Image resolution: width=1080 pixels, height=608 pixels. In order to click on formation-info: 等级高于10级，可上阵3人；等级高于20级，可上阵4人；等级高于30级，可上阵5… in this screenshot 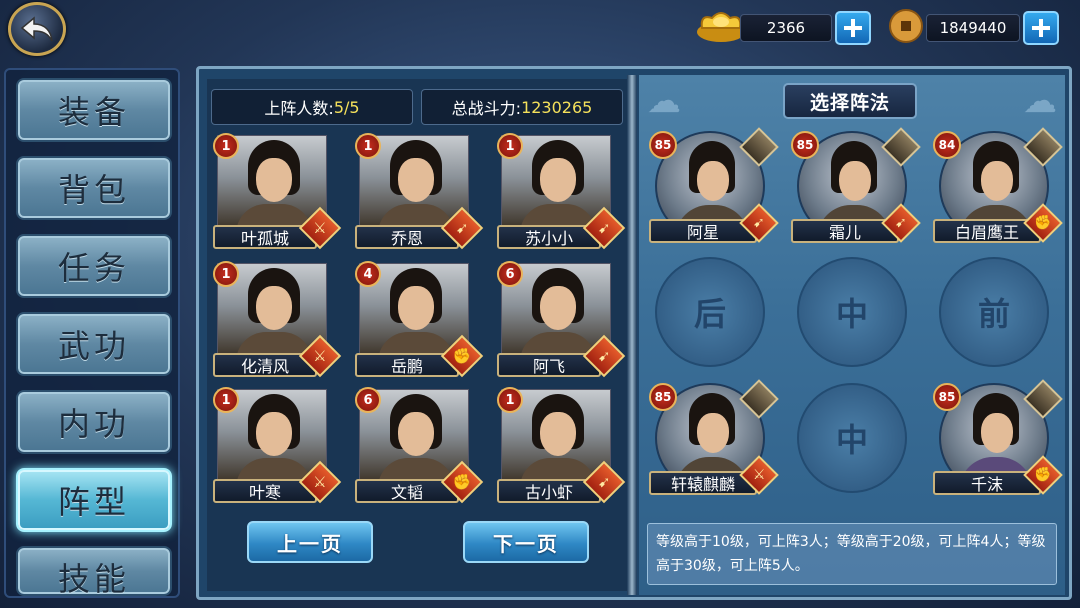, I will do `click(852, 554)`.